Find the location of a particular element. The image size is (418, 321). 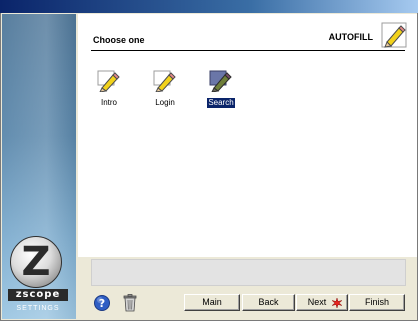

item-label: Login is located at coordinates (165, 102).